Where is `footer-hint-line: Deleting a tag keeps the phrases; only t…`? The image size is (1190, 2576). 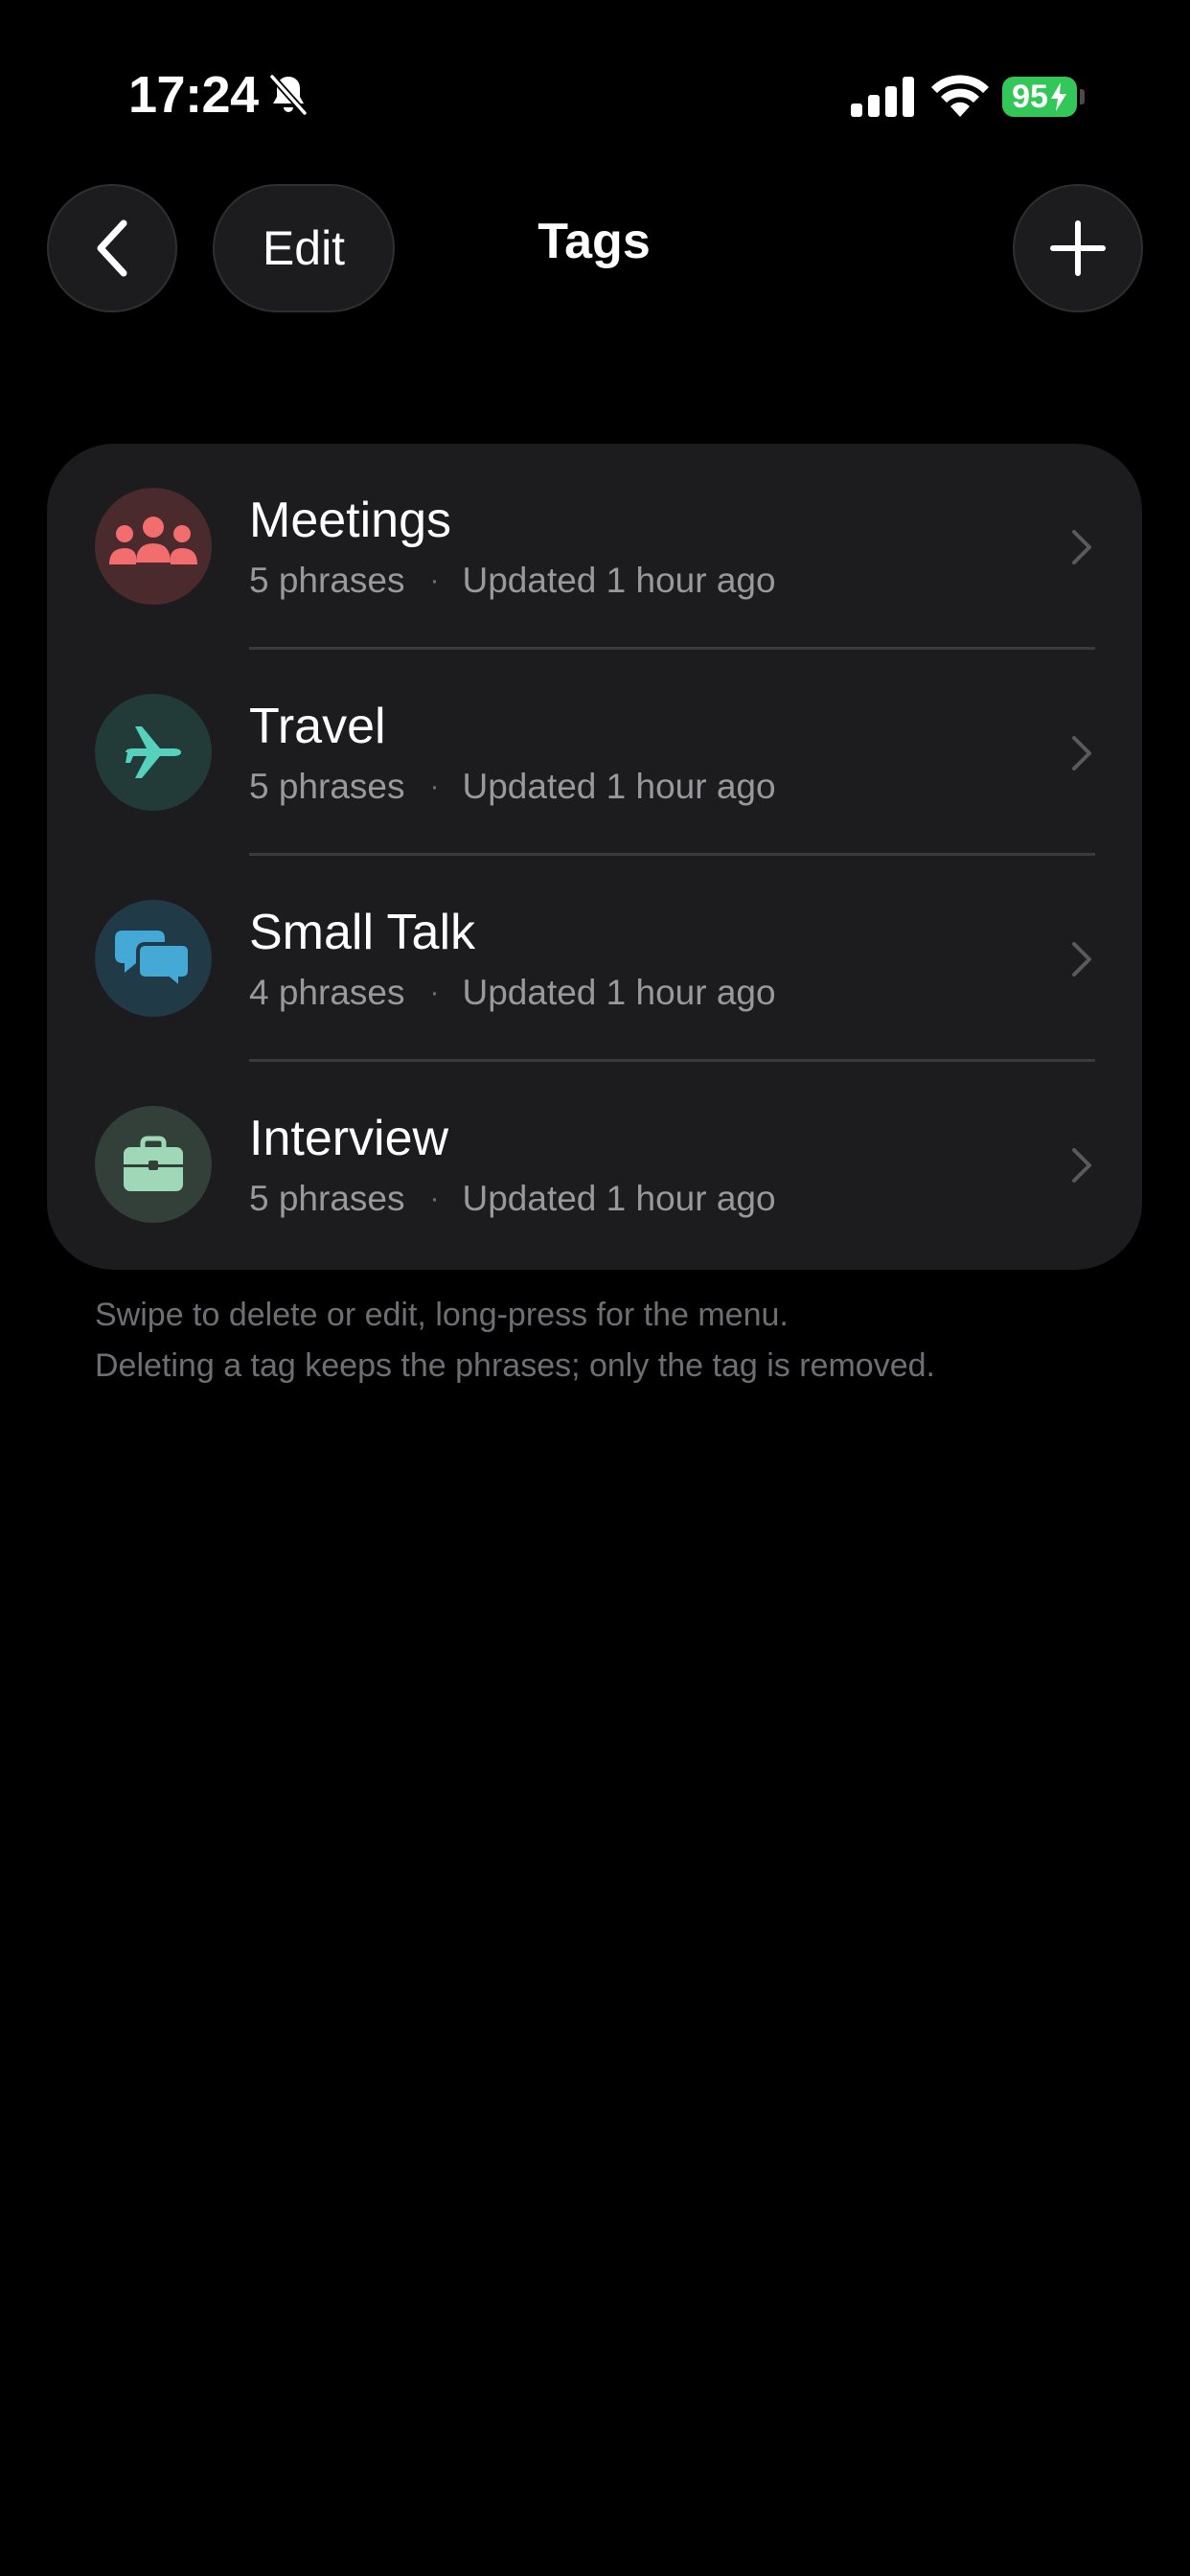
footer-hint-line: Deleting a tag keeps the phrases; only t… is located at coordinates (515, 1365).